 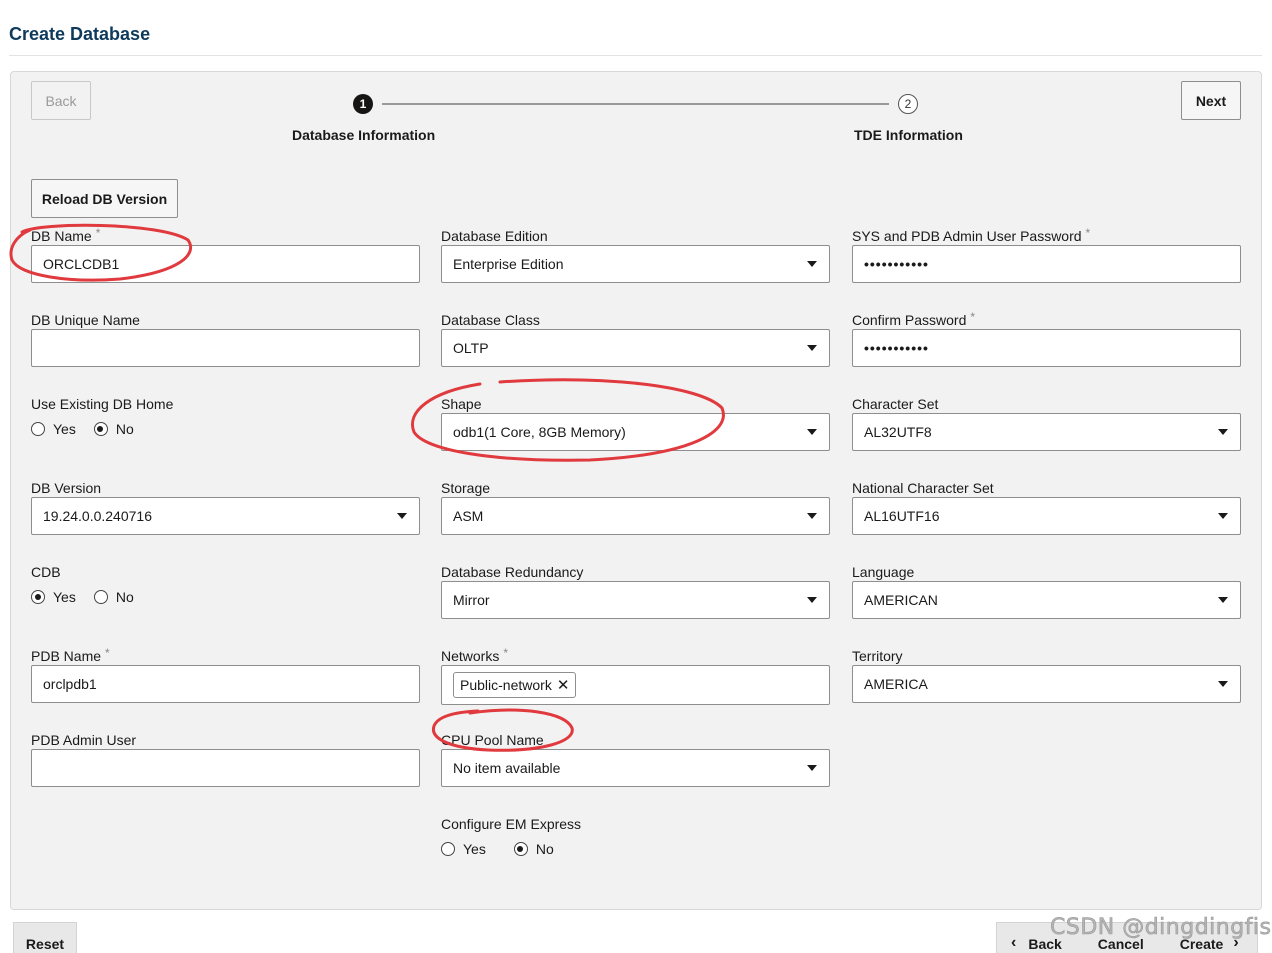 What do you see at coordinates (1046, 264) in the screenshot?
I see `sys-password-input: •••••••••••` at bounding box center [1046, 264].